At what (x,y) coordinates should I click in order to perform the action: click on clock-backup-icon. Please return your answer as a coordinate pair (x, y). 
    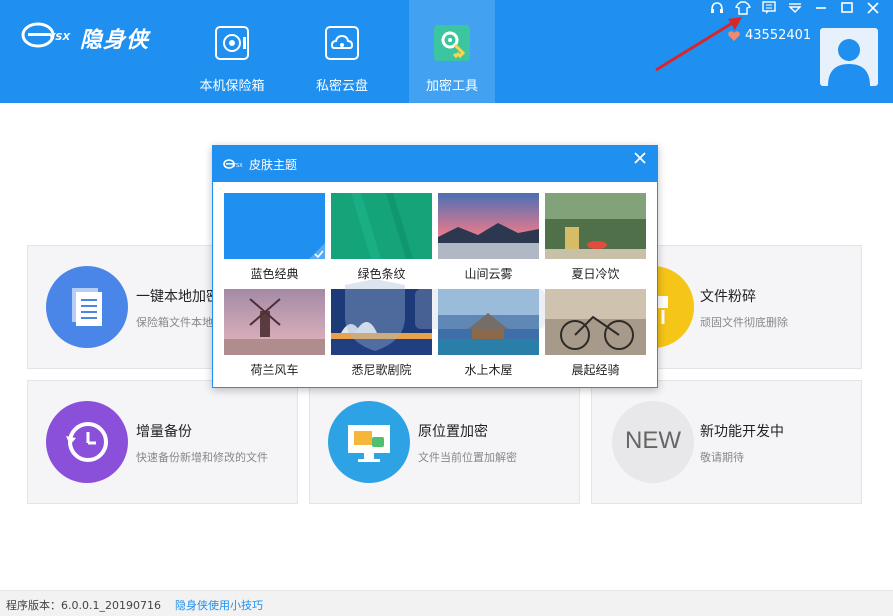
    Looking at the image, I should click on (87, 442).